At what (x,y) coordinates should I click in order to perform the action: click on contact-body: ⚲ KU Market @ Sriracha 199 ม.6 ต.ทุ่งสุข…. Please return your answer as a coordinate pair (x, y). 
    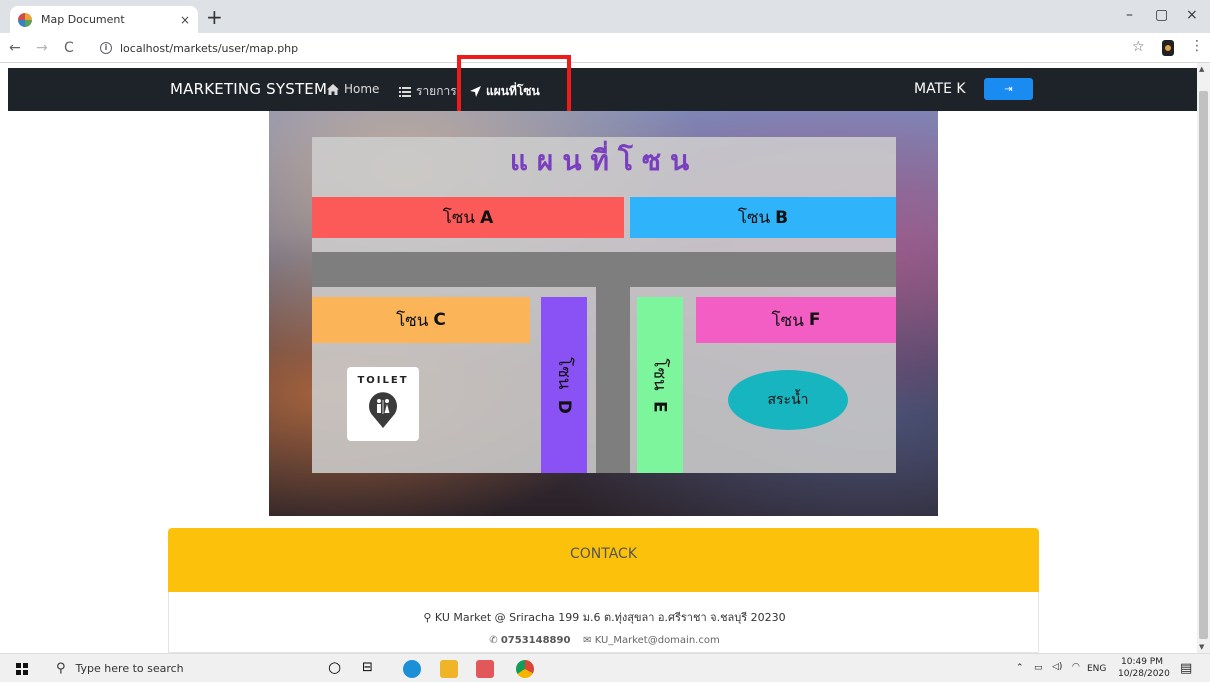
    Looking at the image, I should click on (603, 622).